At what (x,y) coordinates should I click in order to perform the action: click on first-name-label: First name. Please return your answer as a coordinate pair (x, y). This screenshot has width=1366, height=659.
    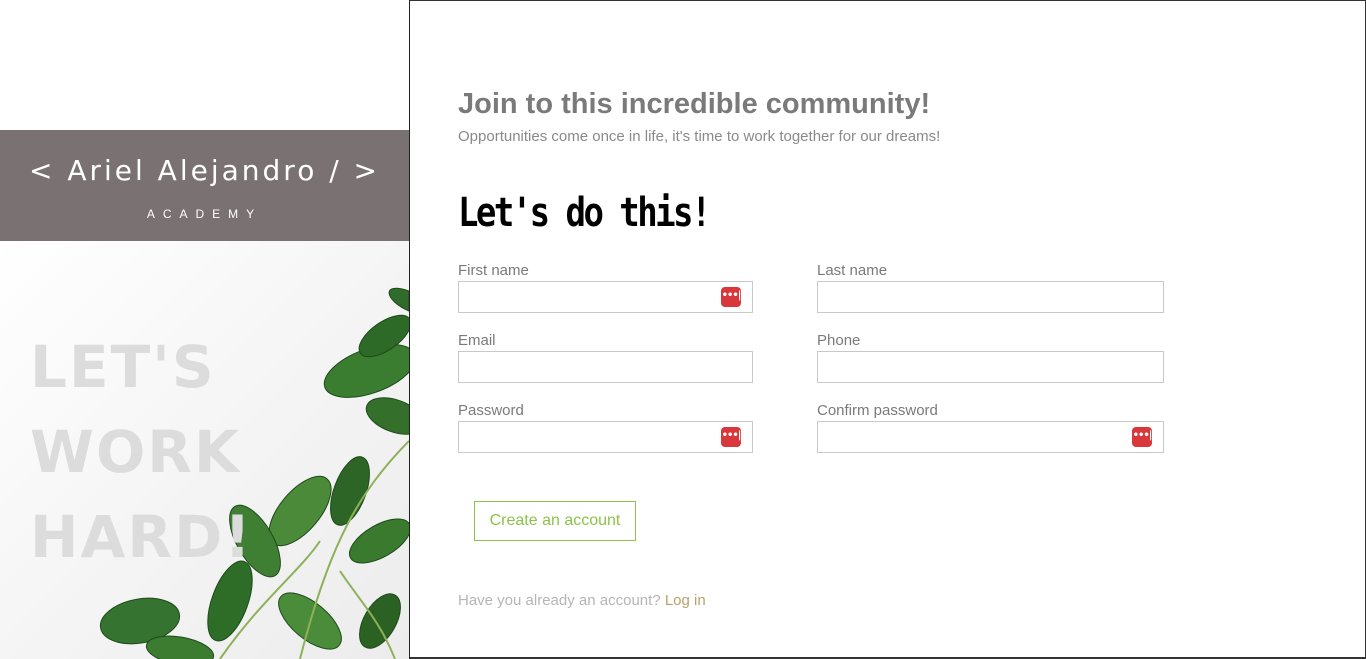
    Looking at the image, I should click on (493, 270).